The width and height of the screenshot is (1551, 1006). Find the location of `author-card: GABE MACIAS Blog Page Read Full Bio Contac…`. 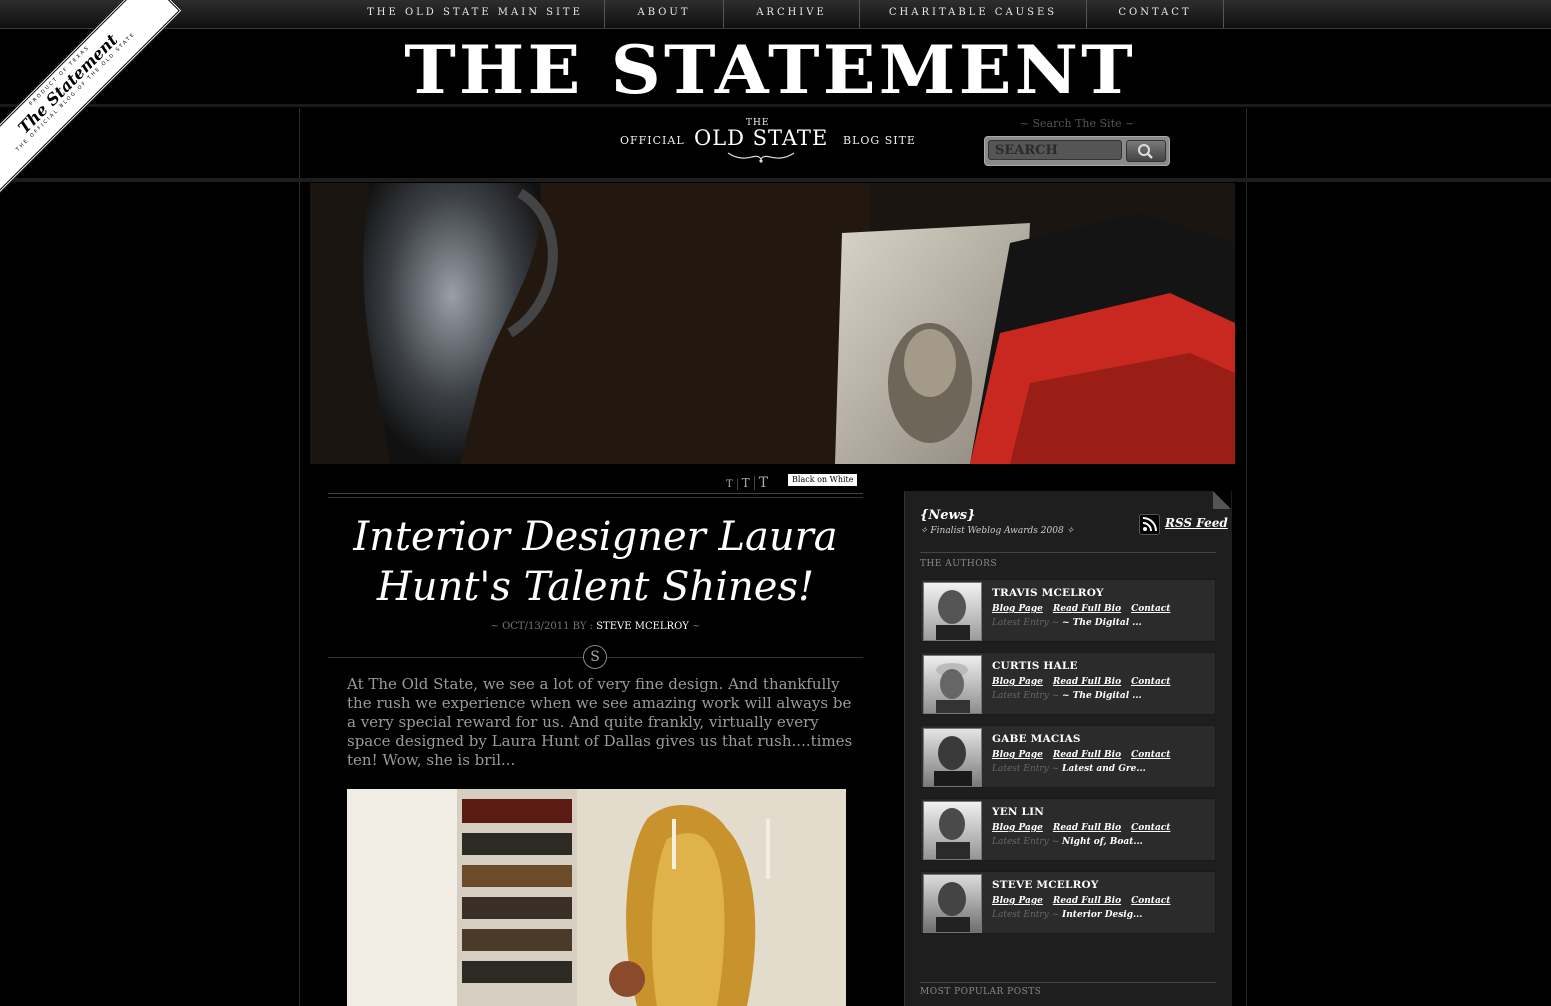

author-card: GABE MACIAS Blog Page Read Full Bio Contac… is located at coordinates (1068, 756).